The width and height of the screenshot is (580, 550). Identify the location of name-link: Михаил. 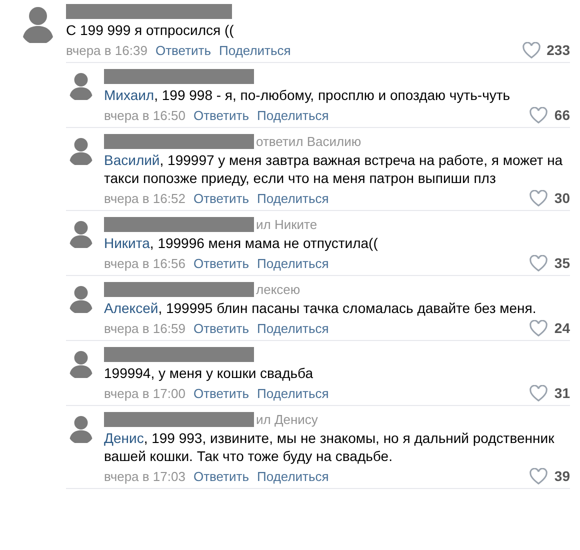
(129, 95).